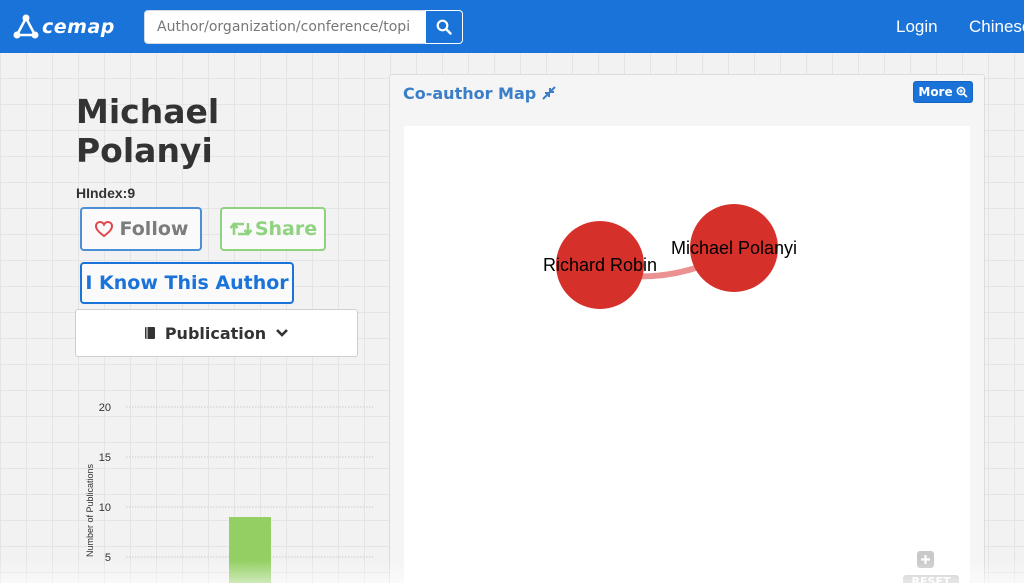 Image resolution: width=1024 pixels, height=583 pixels. What do you see at coordinates (470, 93) in the screenshot?
I see `coauthor-map-title: Co-author Map` at bounding box center [470, 93].